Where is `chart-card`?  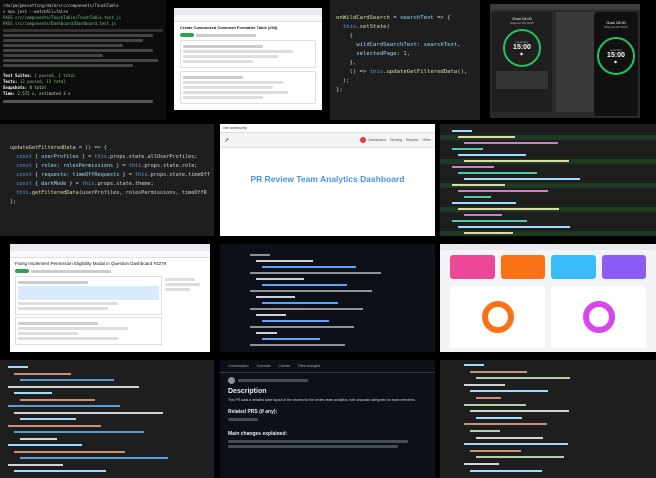
chart-card is located at coordinates (497, 317).